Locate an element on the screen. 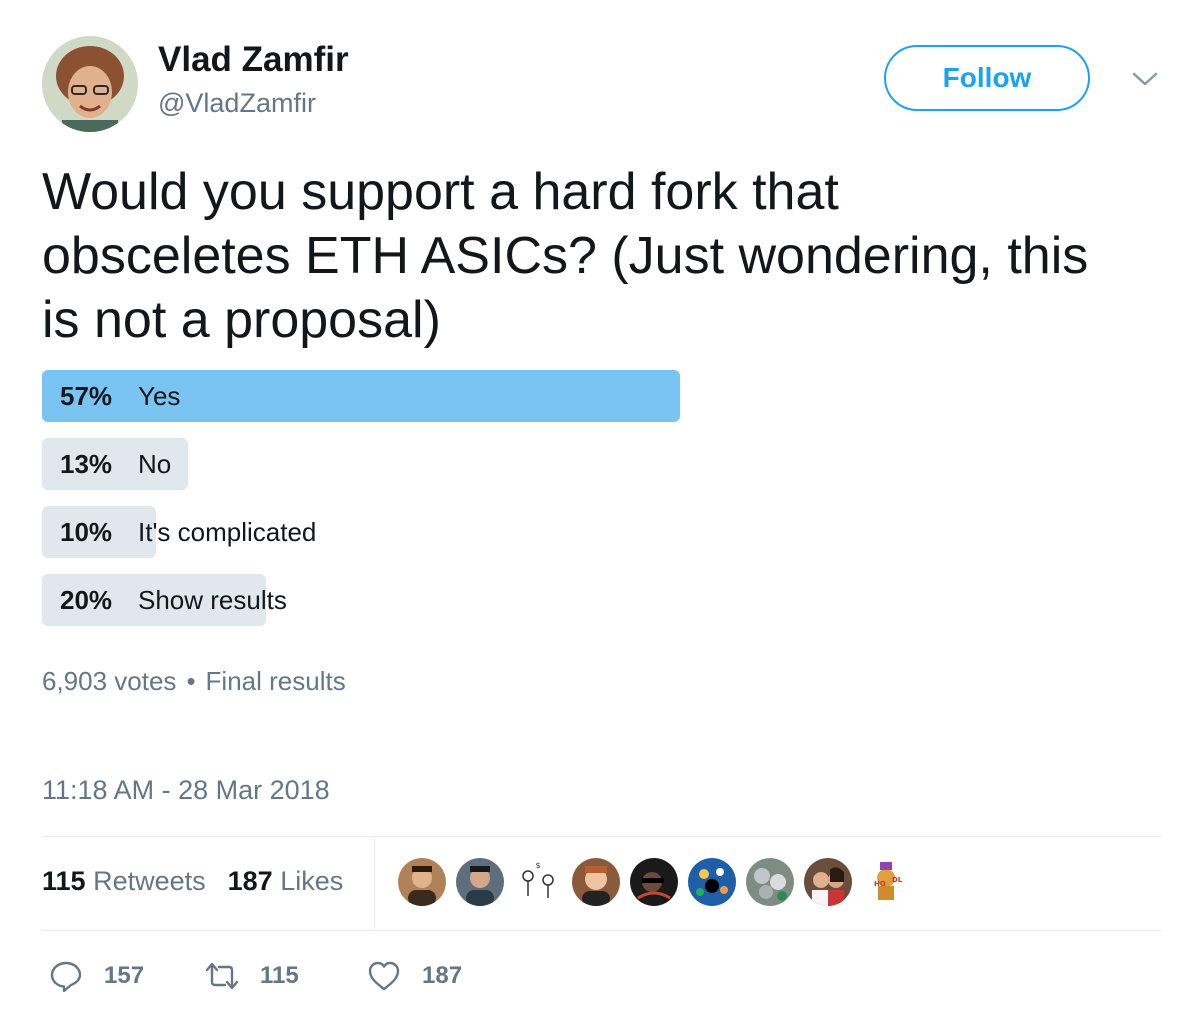 The height and width of the screenshot is (1018, 1204). retweet-button: 115 is located at coordinates (251, 976).